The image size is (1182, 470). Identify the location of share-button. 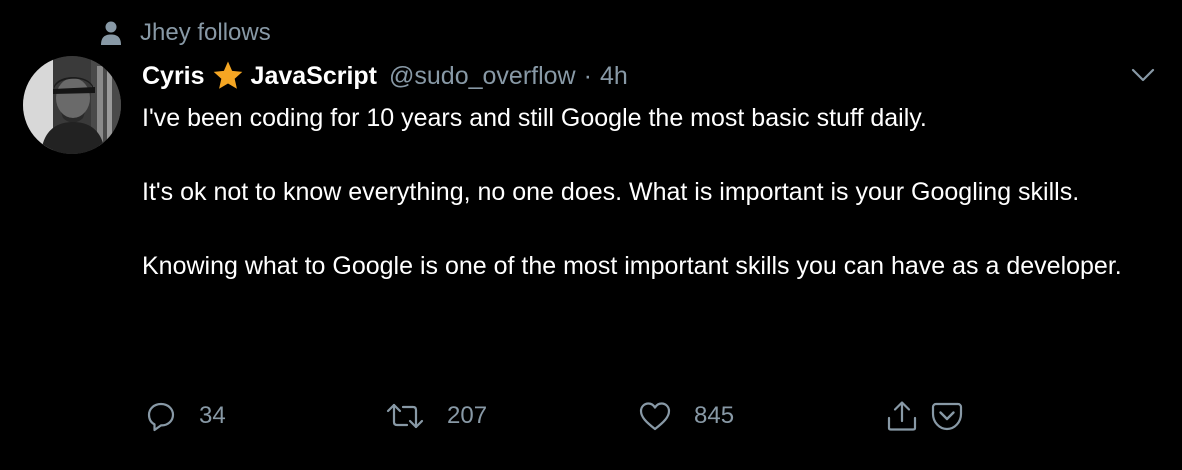
(902, 416).